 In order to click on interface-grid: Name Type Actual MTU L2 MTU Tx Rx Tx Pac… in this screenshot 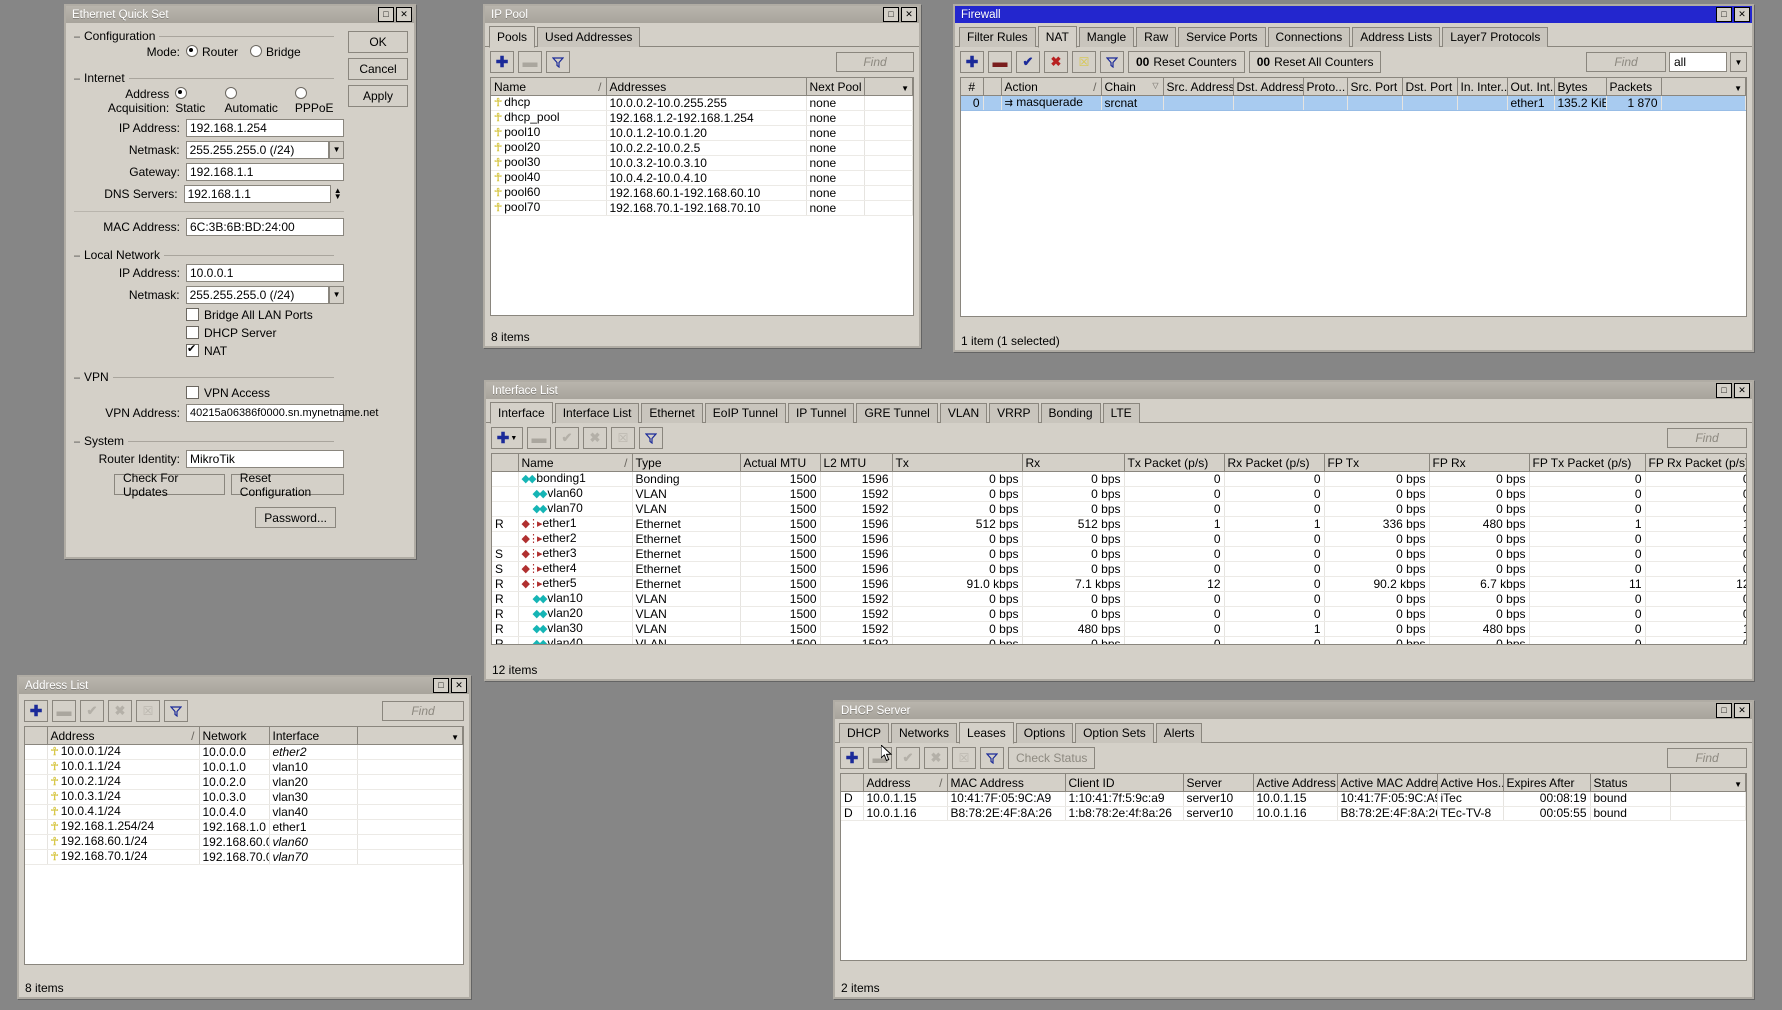, I will do `click(1119, 549)`.